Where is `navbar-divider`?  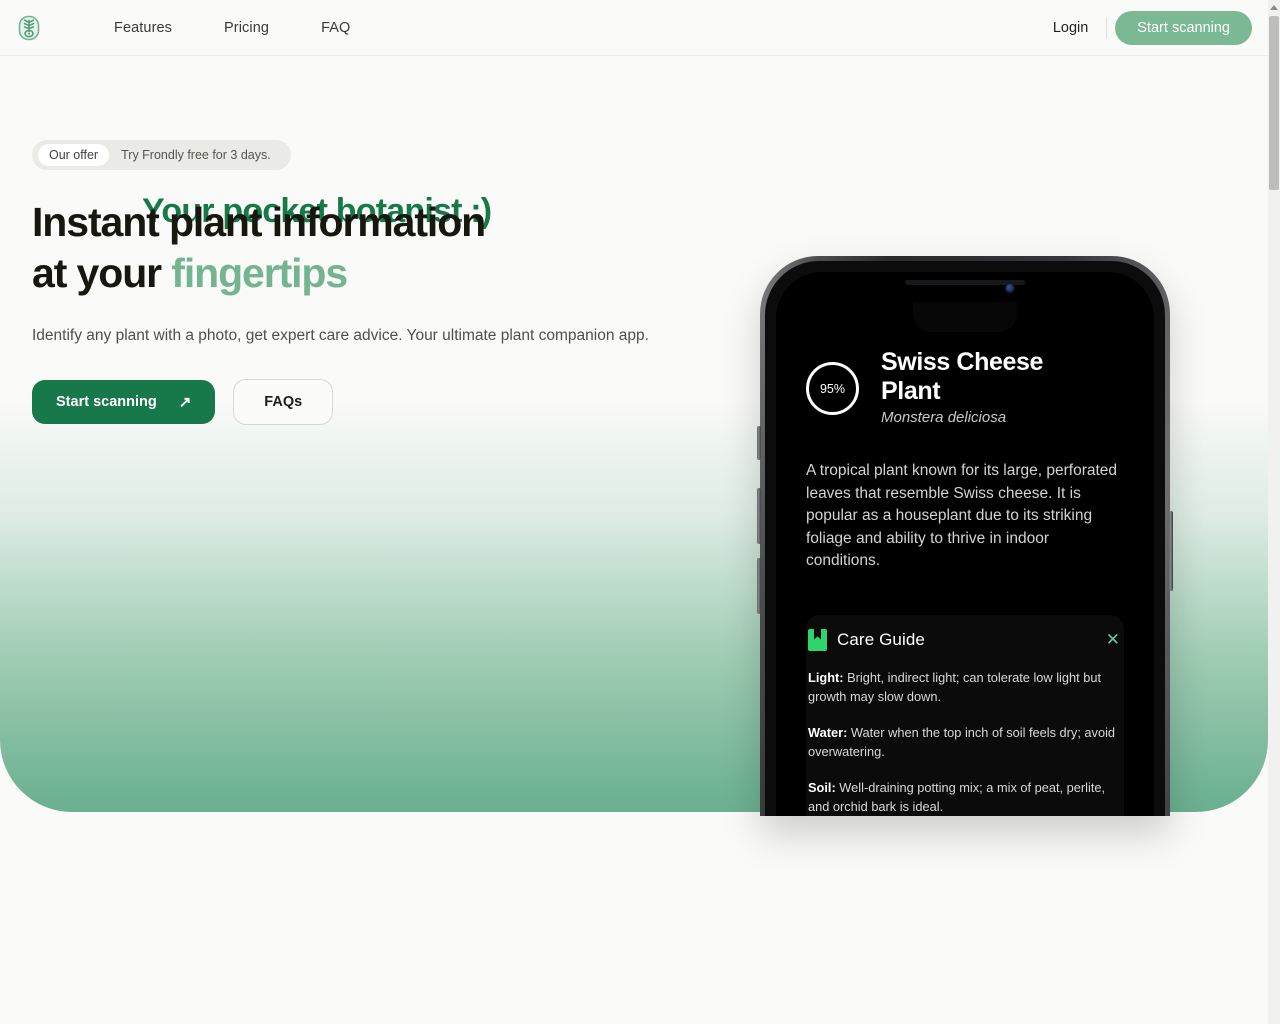
navbar-divider is located at coordinates (1107, 27).